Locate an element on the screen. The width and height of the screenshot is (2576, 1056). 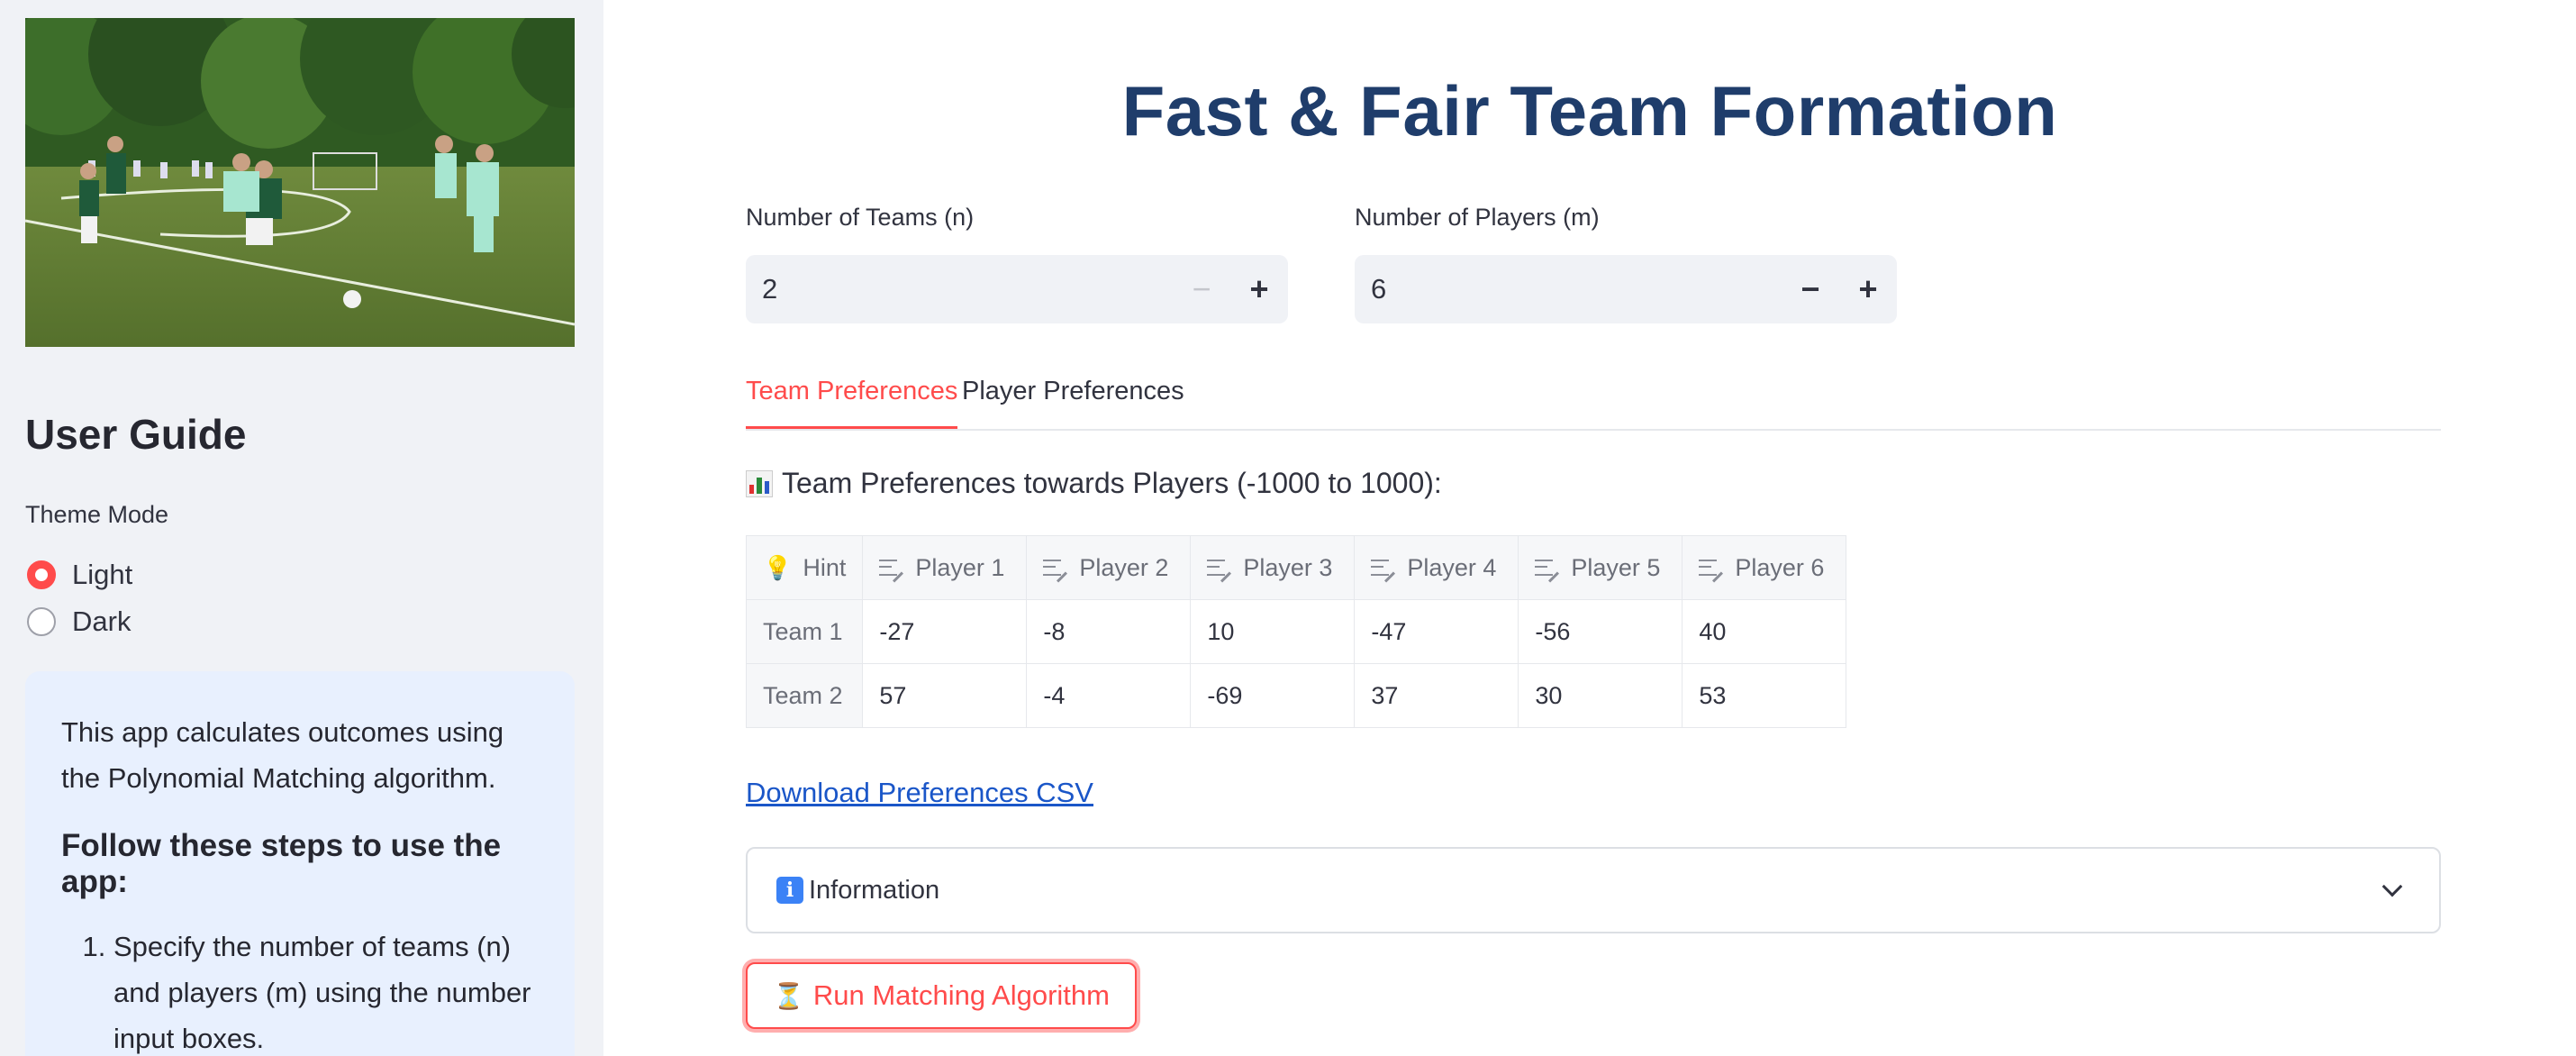
theme-radio-label: Dark is located at coordinates (102, 621).